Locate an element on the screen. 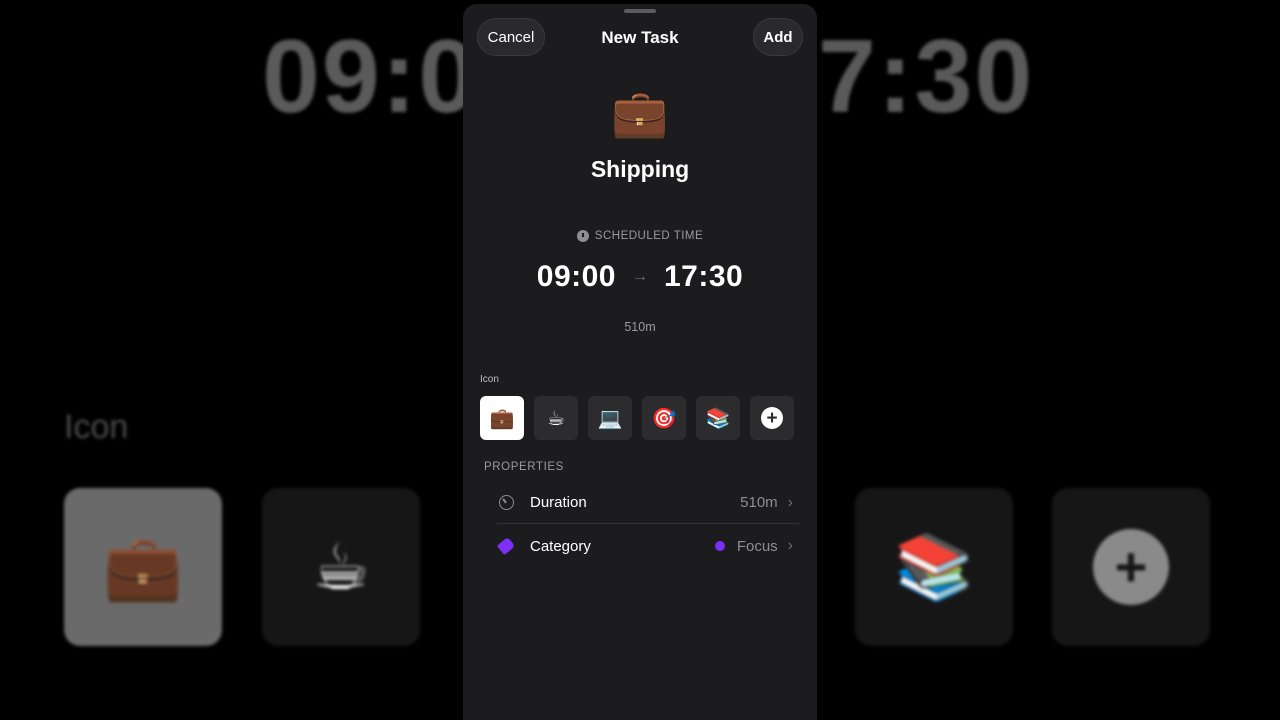 The image size is (1280, 720). duration-label: Duration is located at coordinates (558, 502).